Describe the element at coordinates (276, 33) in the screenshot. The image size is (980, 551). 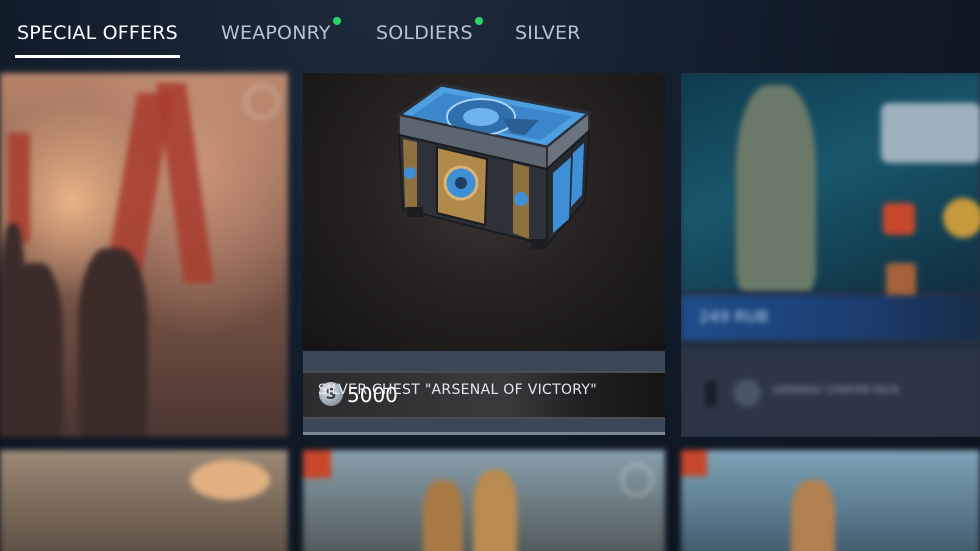
I see `tab-label: WEAPONRY` at that location.